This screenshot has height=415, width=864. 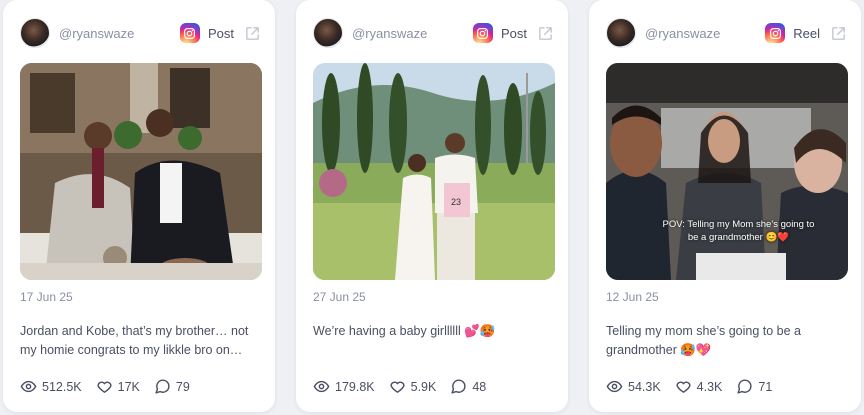 What do you see at coordinates (128, 386) in the screenshot?
I see `likes-count: 17K` at bounding box center [128, 386].